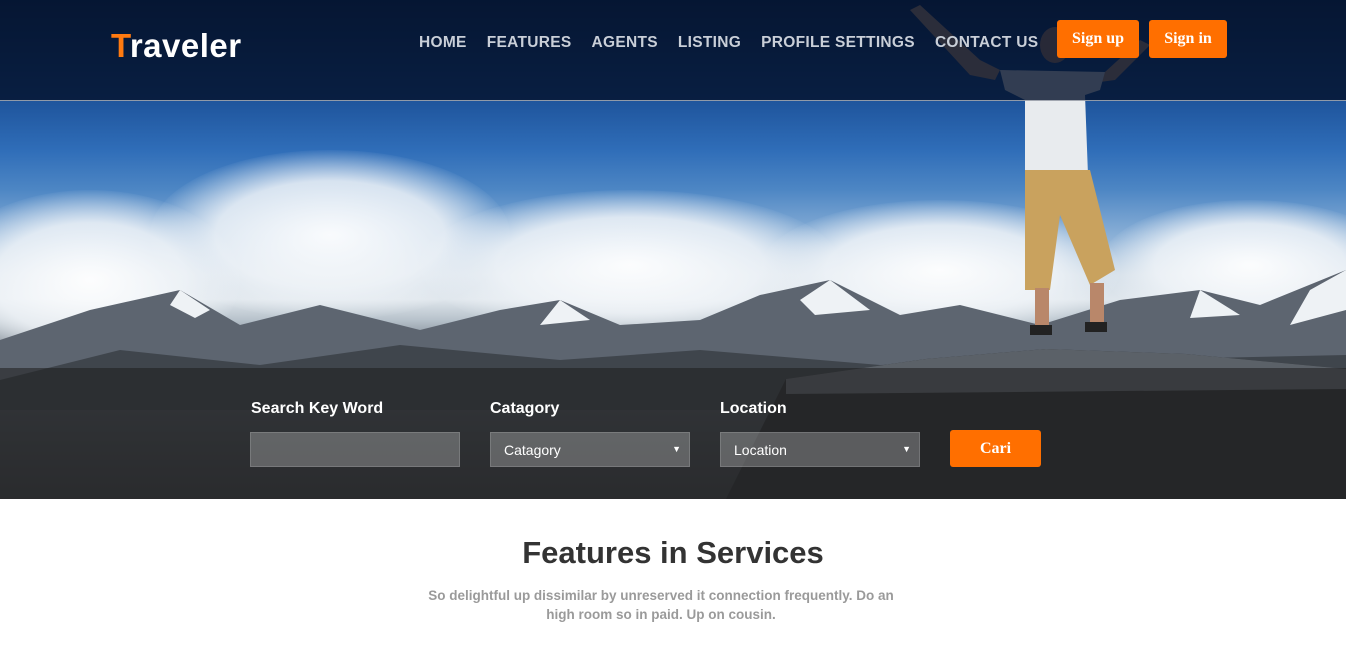  What do you see at coordinates (529, 43) in the screenshot?
I see `nav-item-features: FEATURES` at bounding box center [529, 43].